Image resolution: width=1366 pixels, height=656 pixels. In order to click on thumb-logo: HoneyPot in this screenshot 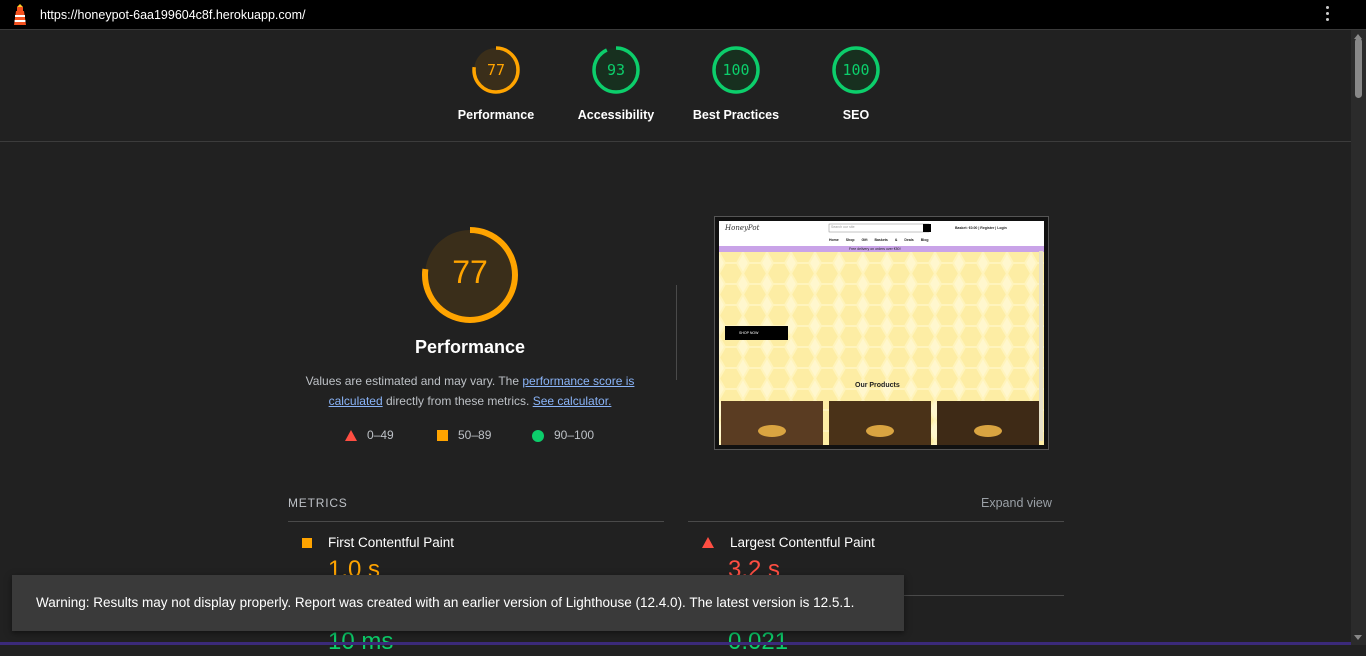, I will do `click(742, 228)`.